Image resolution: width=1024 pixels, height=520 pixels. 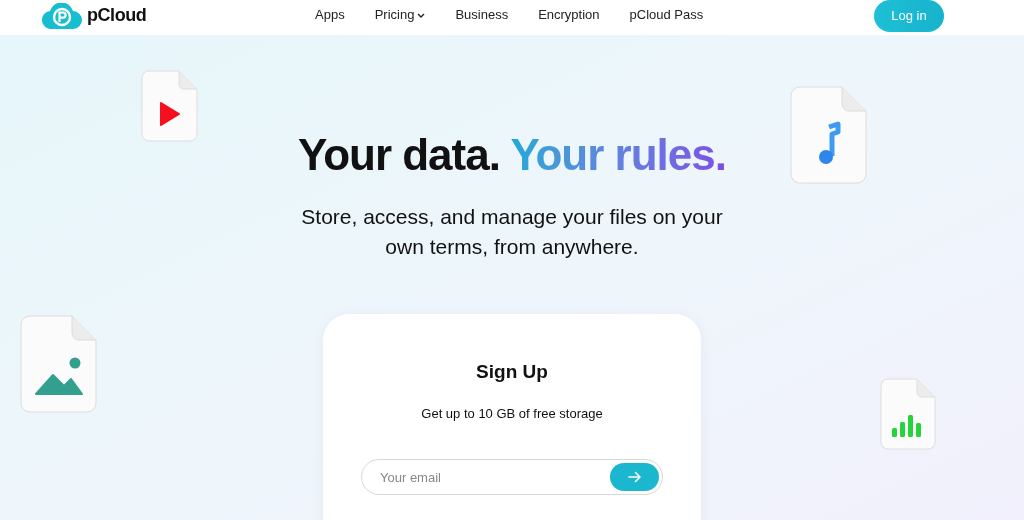 I want to click on hero-subtitle: Store, access, and manage your files on your own terms, from anywhere., so click(x=512, y=232).